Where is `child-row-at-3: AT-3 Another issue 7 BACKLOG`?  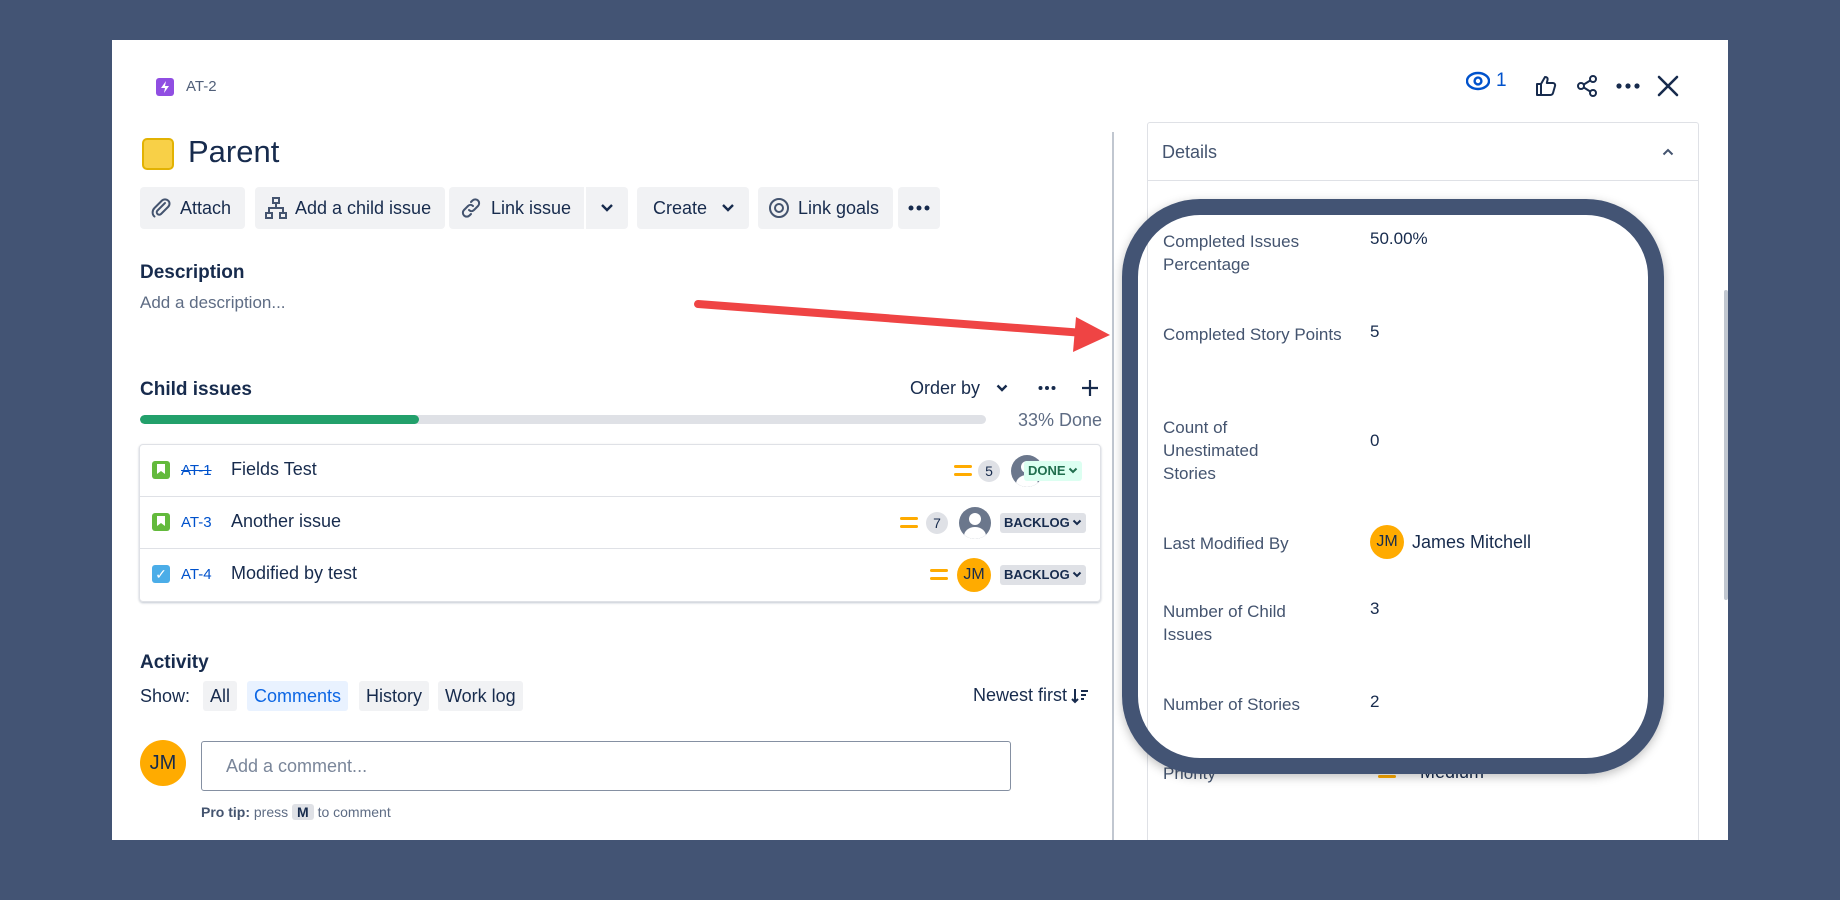 child-row-at-3: AT-3 Another issue 7 BACKLOG is located at coordinates (620, 523).